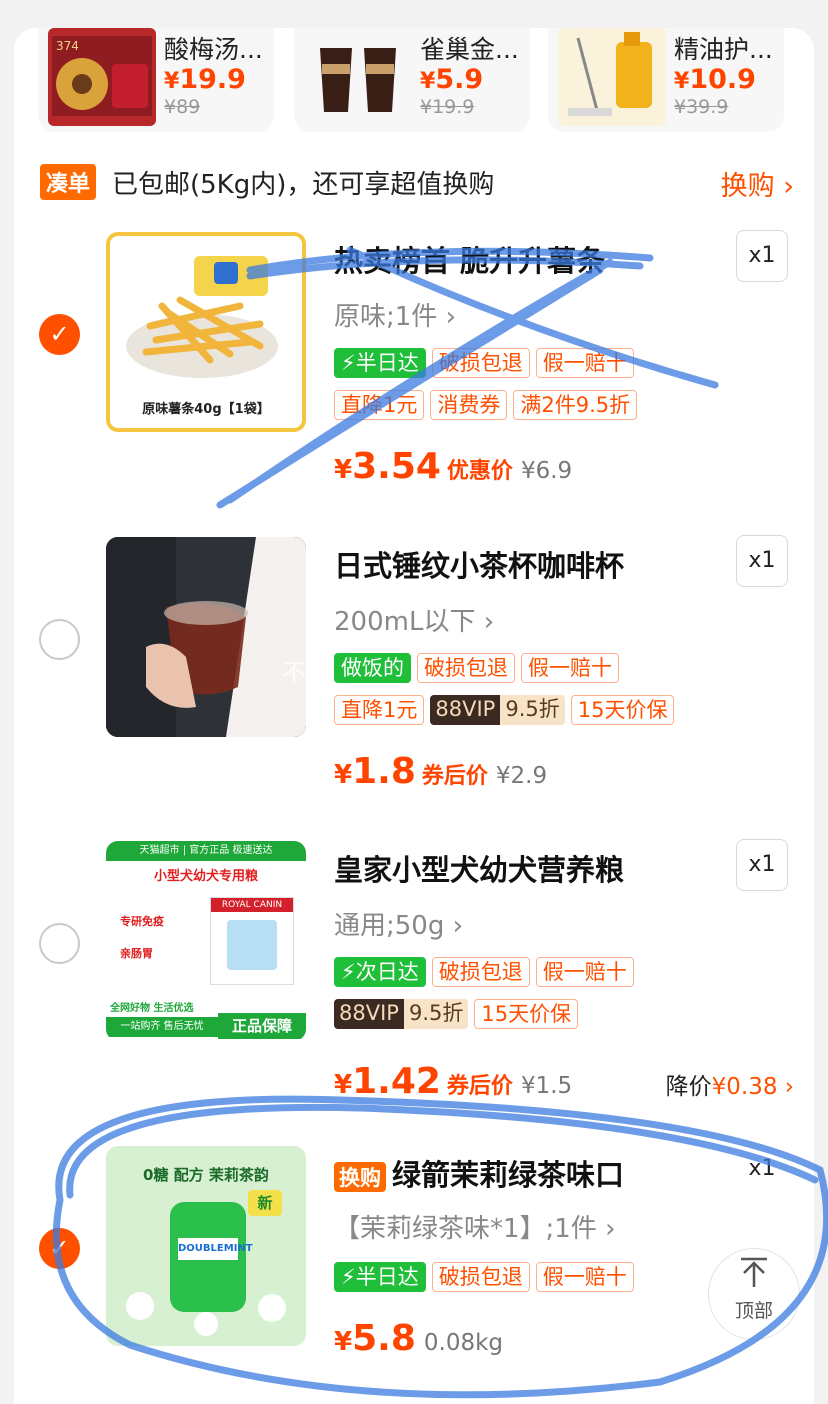 The image size is (828, 1404). I want to click on item-title: 皇家小型犬幼犬营养粮, so click(479, 868).